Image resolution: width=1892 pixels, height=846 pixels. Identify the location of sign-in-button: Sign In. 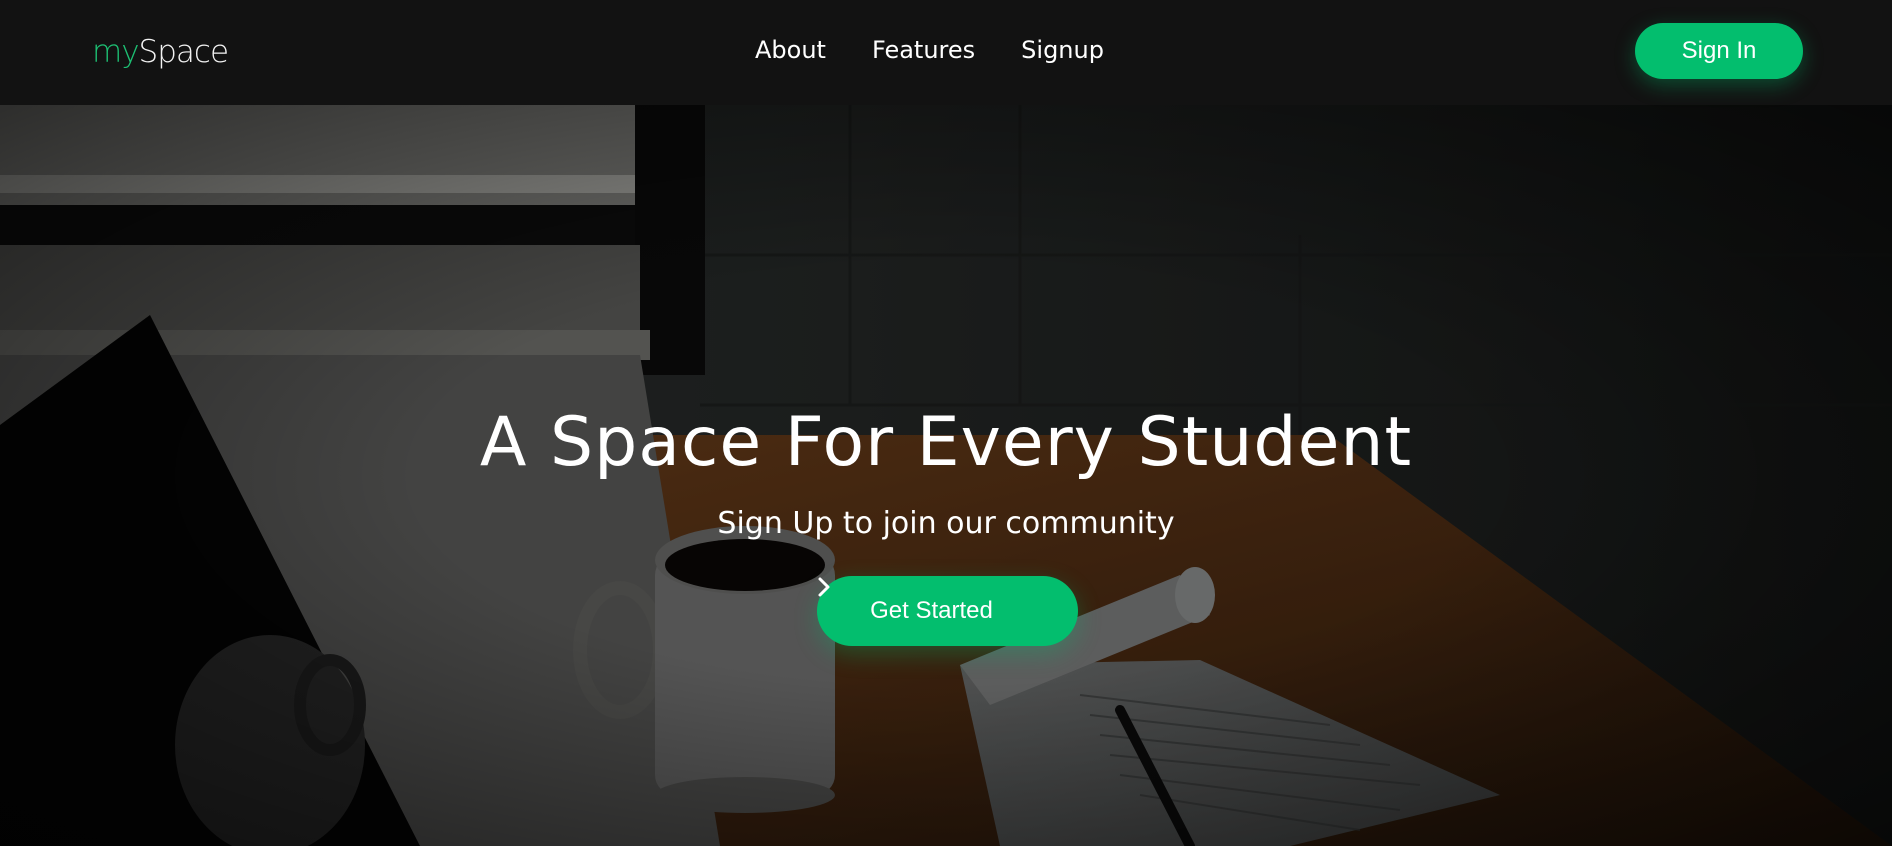
(1719, 51).